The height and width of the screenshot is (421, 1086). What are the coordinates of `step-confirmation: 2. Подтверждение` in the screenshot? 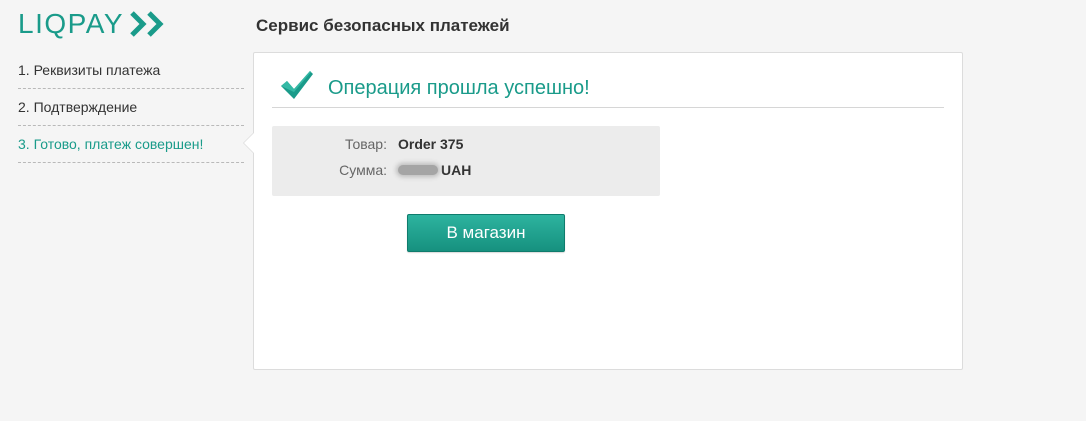 It's located at (131, 107).